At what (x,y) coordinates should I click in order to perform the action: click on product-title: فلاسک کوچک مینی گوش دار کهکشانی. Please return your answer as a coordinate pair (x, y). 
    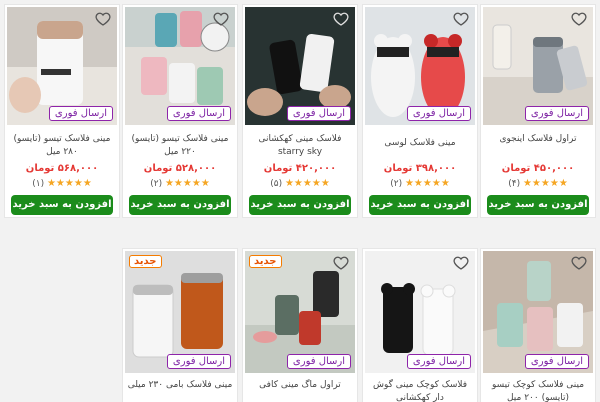
    Looking at the image, I should click on (420, 390).